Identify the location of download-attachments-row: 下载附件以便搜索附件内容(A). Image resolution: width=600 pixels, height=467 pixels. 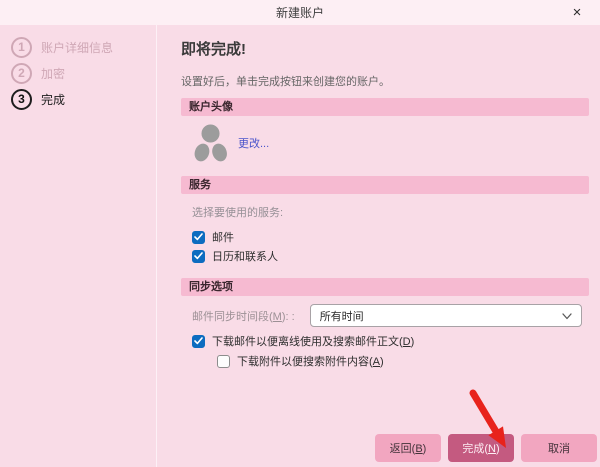
(403, 361).